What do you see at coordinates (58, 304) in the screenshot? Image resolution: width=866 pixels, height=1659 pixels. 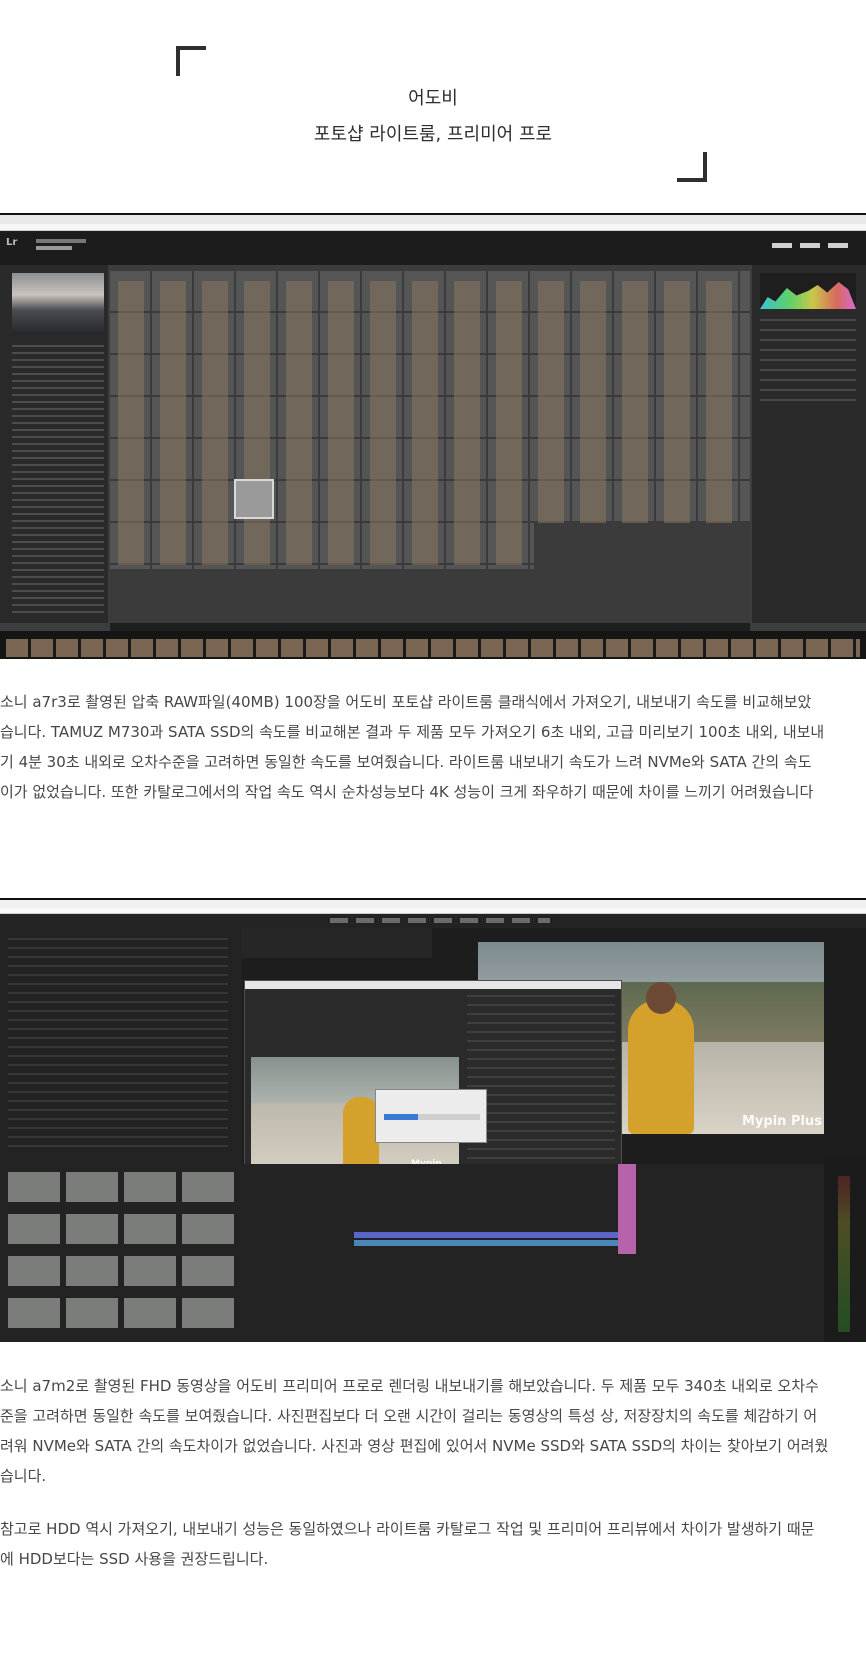 I see `lightroom-navigator-preview` at bounding box center [58, 304].